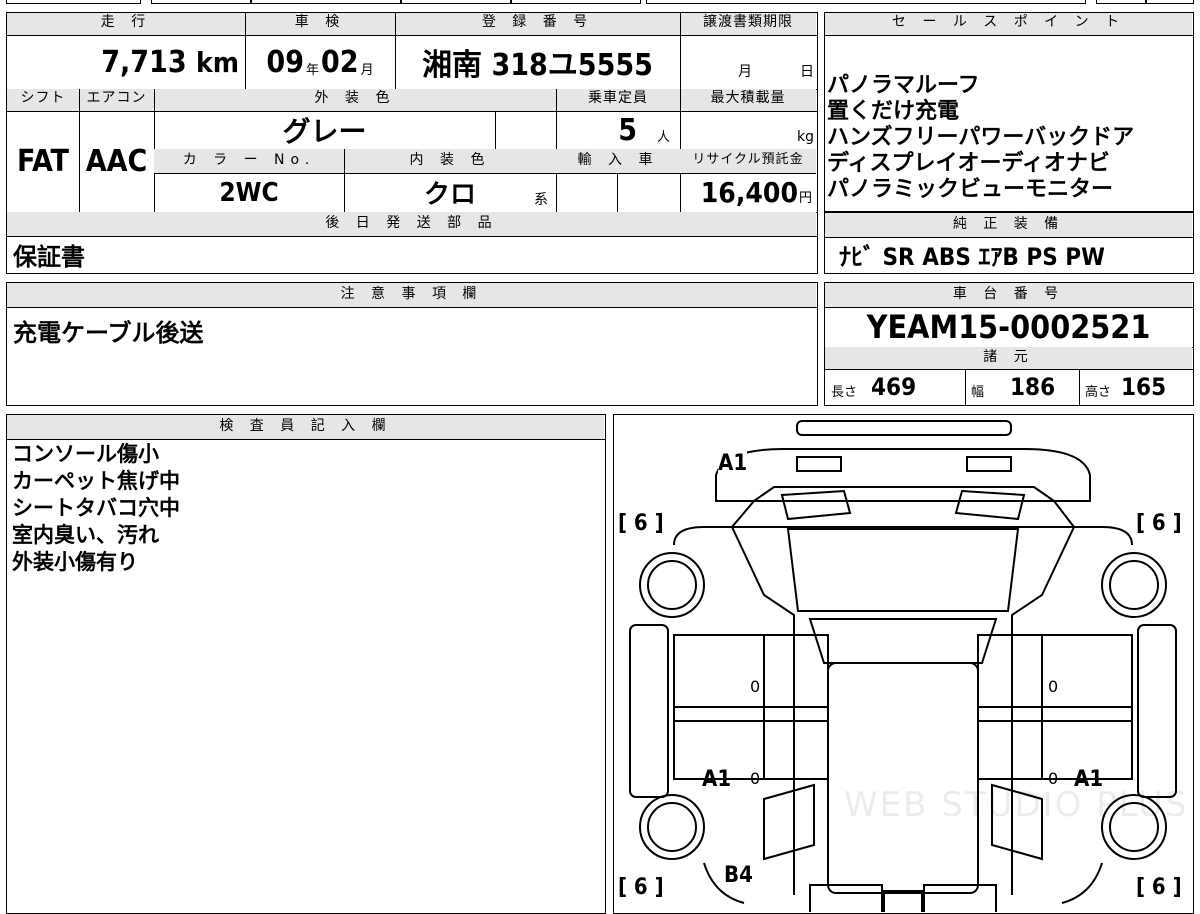 The image size is (1200, 914). I want to click on mileage-value: 7,713 km, so click(170, 62).